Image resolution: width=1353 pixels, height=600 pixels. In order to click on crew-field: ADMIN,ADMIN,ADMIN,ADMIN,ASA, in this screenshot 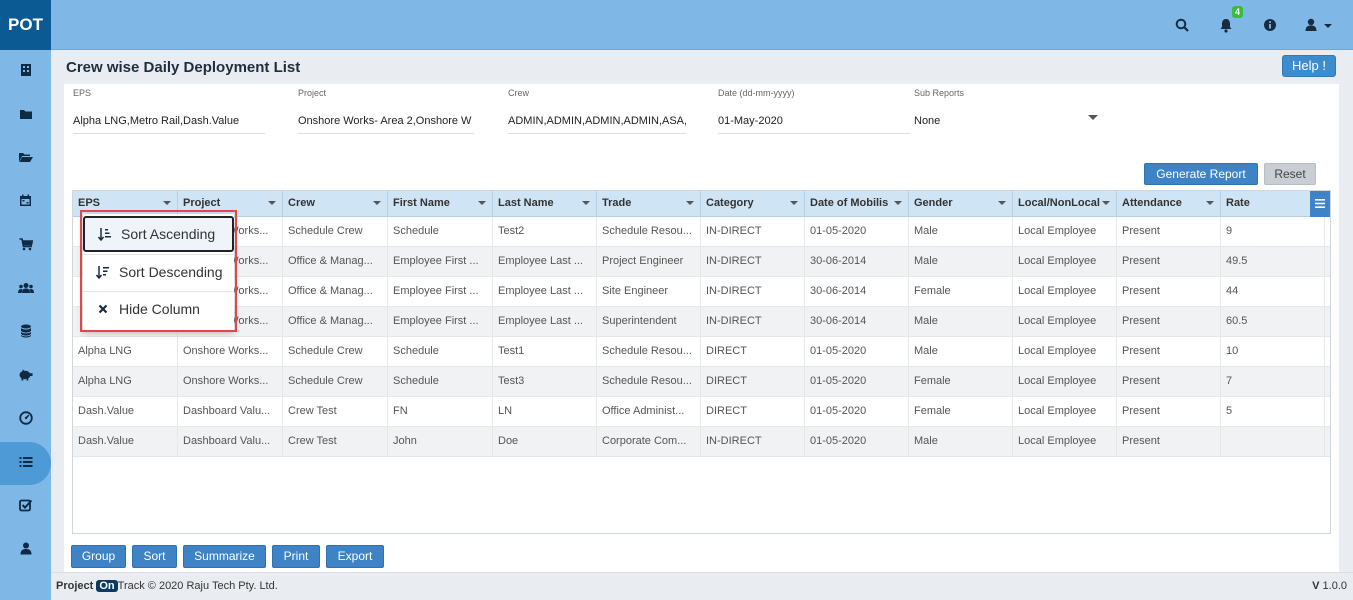, I will do `click(597, 122)`.